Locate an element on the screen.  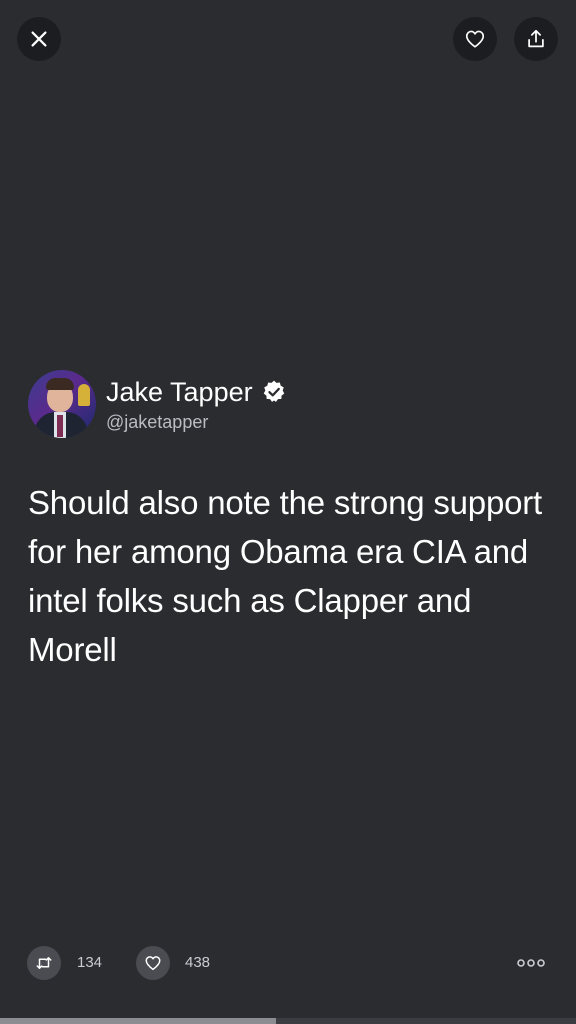
tweet-author: Jake Tapper @jaketapper is located at coordinates (157, 404).